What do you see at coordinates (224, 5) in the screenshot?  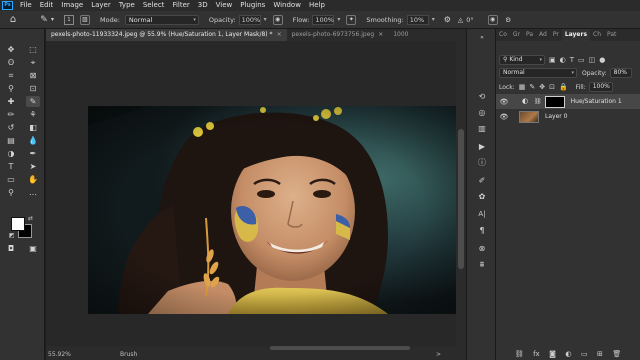 I see `menu-view: View` at bounding box center [224, 5].